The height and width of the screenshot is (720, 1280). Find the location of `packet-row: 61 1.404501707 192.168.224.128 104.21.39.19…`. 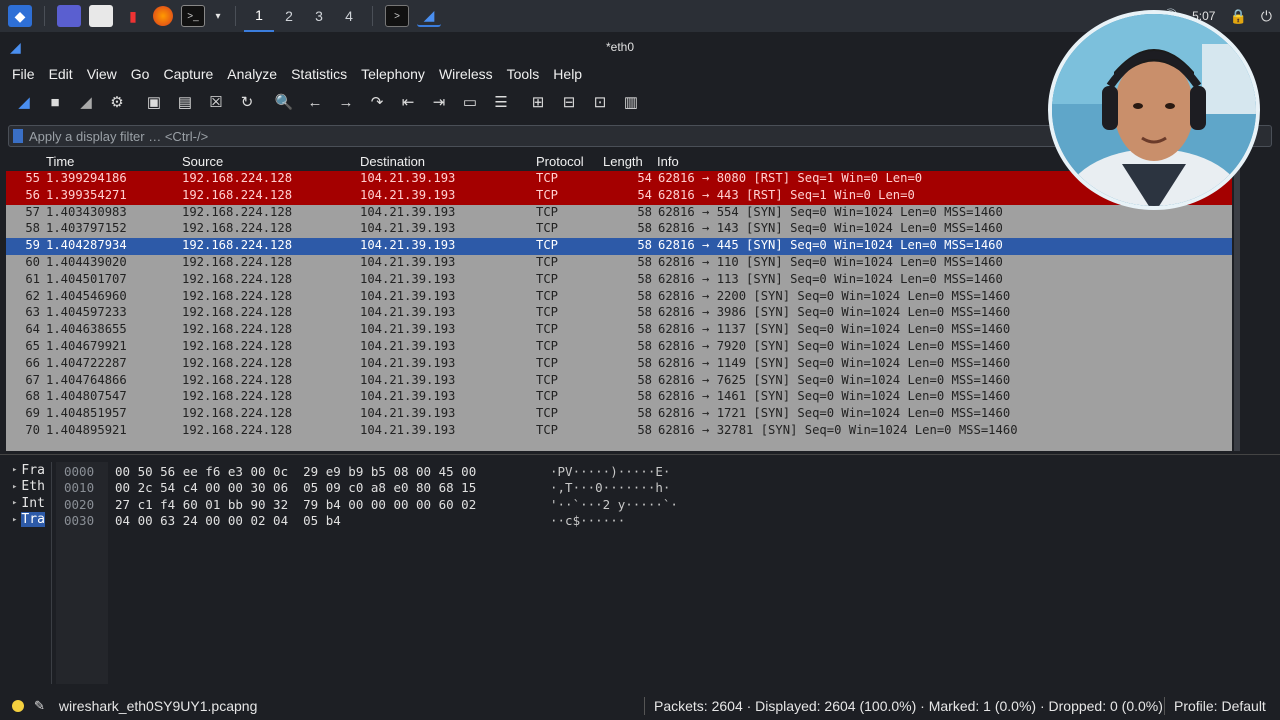

packet-row: 61 1.404501707 192.168.224.128 104.21.39.19… is located at coordinates (619, 280).